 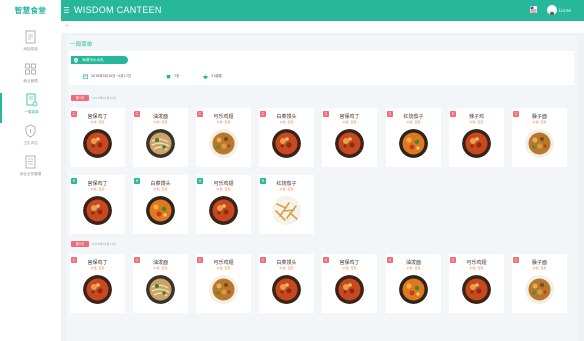 What do you see at coordinates (476, 117) in the screenshot?
I see `dish-name: 辣子鸡` at bounding box center [476, 117].